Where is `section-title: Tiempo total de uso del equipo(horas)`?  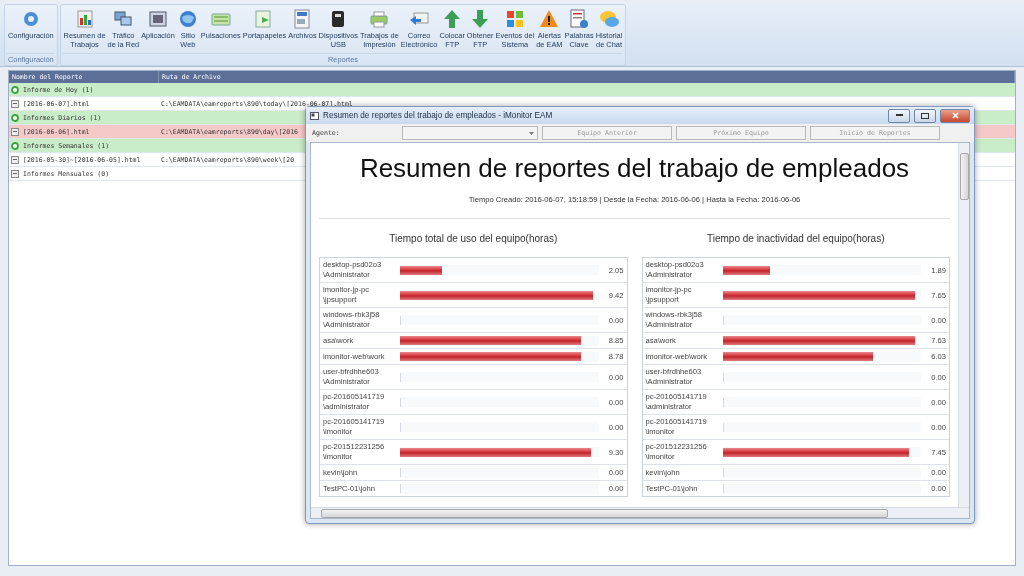
section-title: Tiempo total de uso del equipo(horas) is located at coordinates (473, 238).